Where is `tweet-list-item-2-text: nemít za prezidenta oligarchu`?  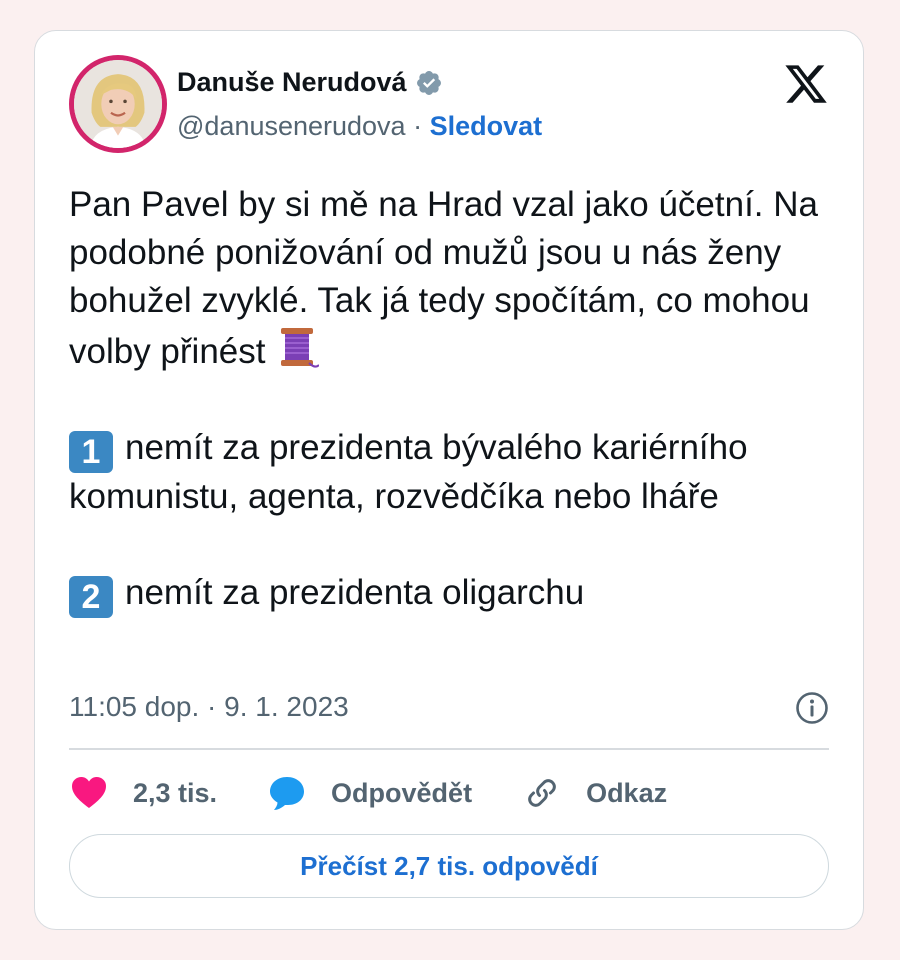 tweet-list-item-2-text: nemít za prezidenta oligarchu is located at coordinates (355, 592).